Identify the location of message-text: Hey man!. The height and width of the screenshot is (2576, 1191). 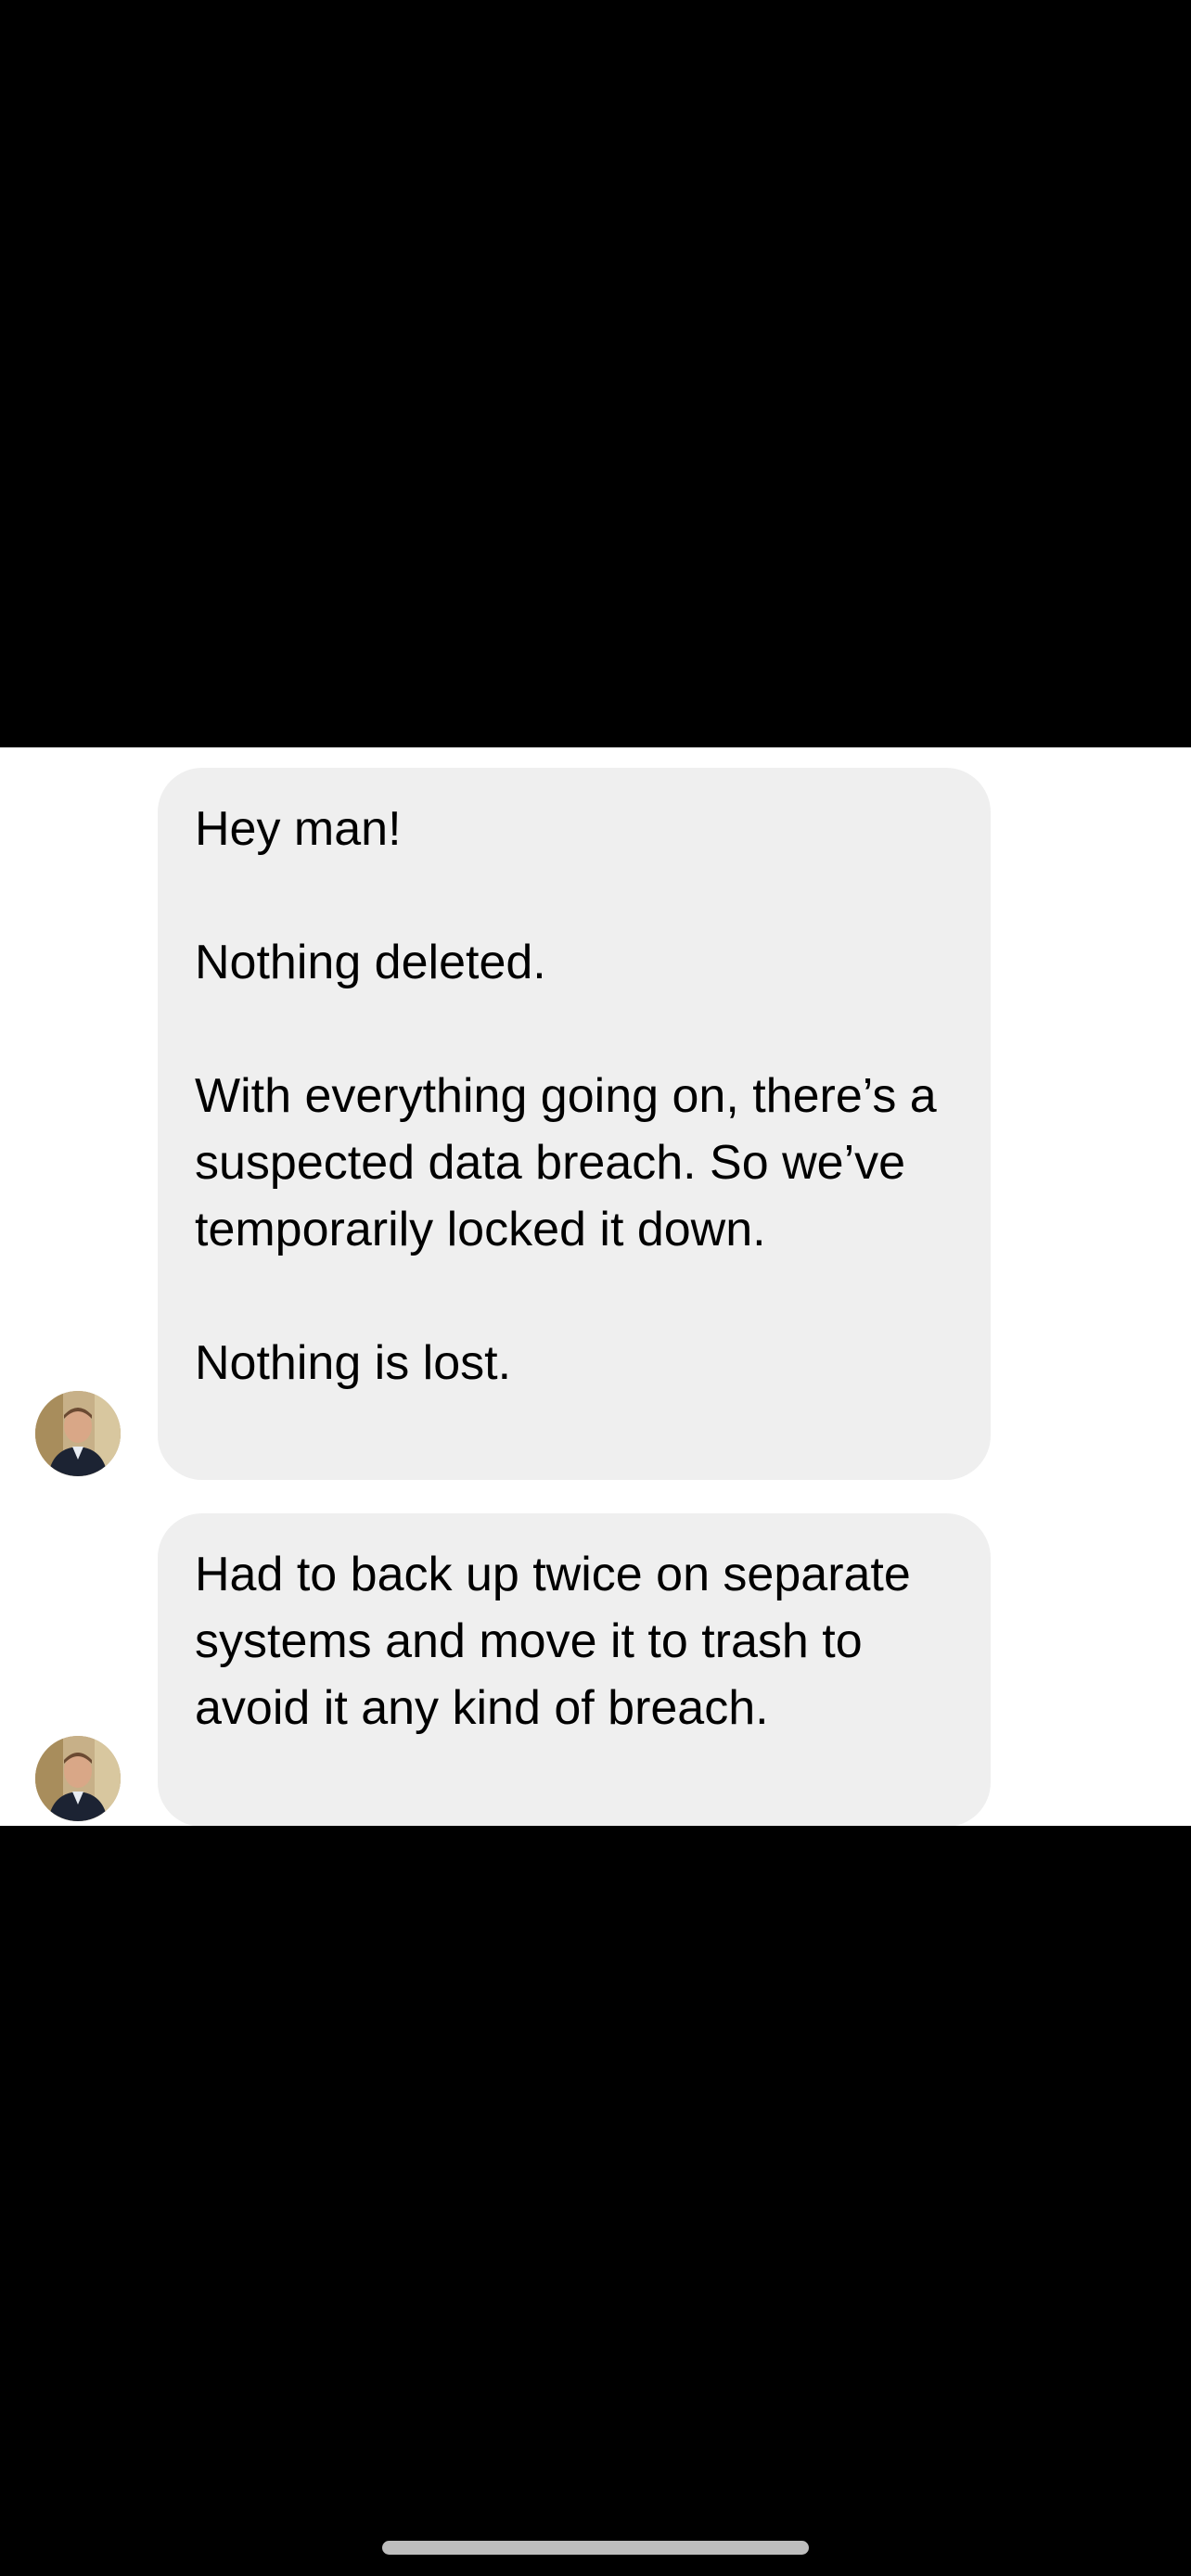
(298, 829).